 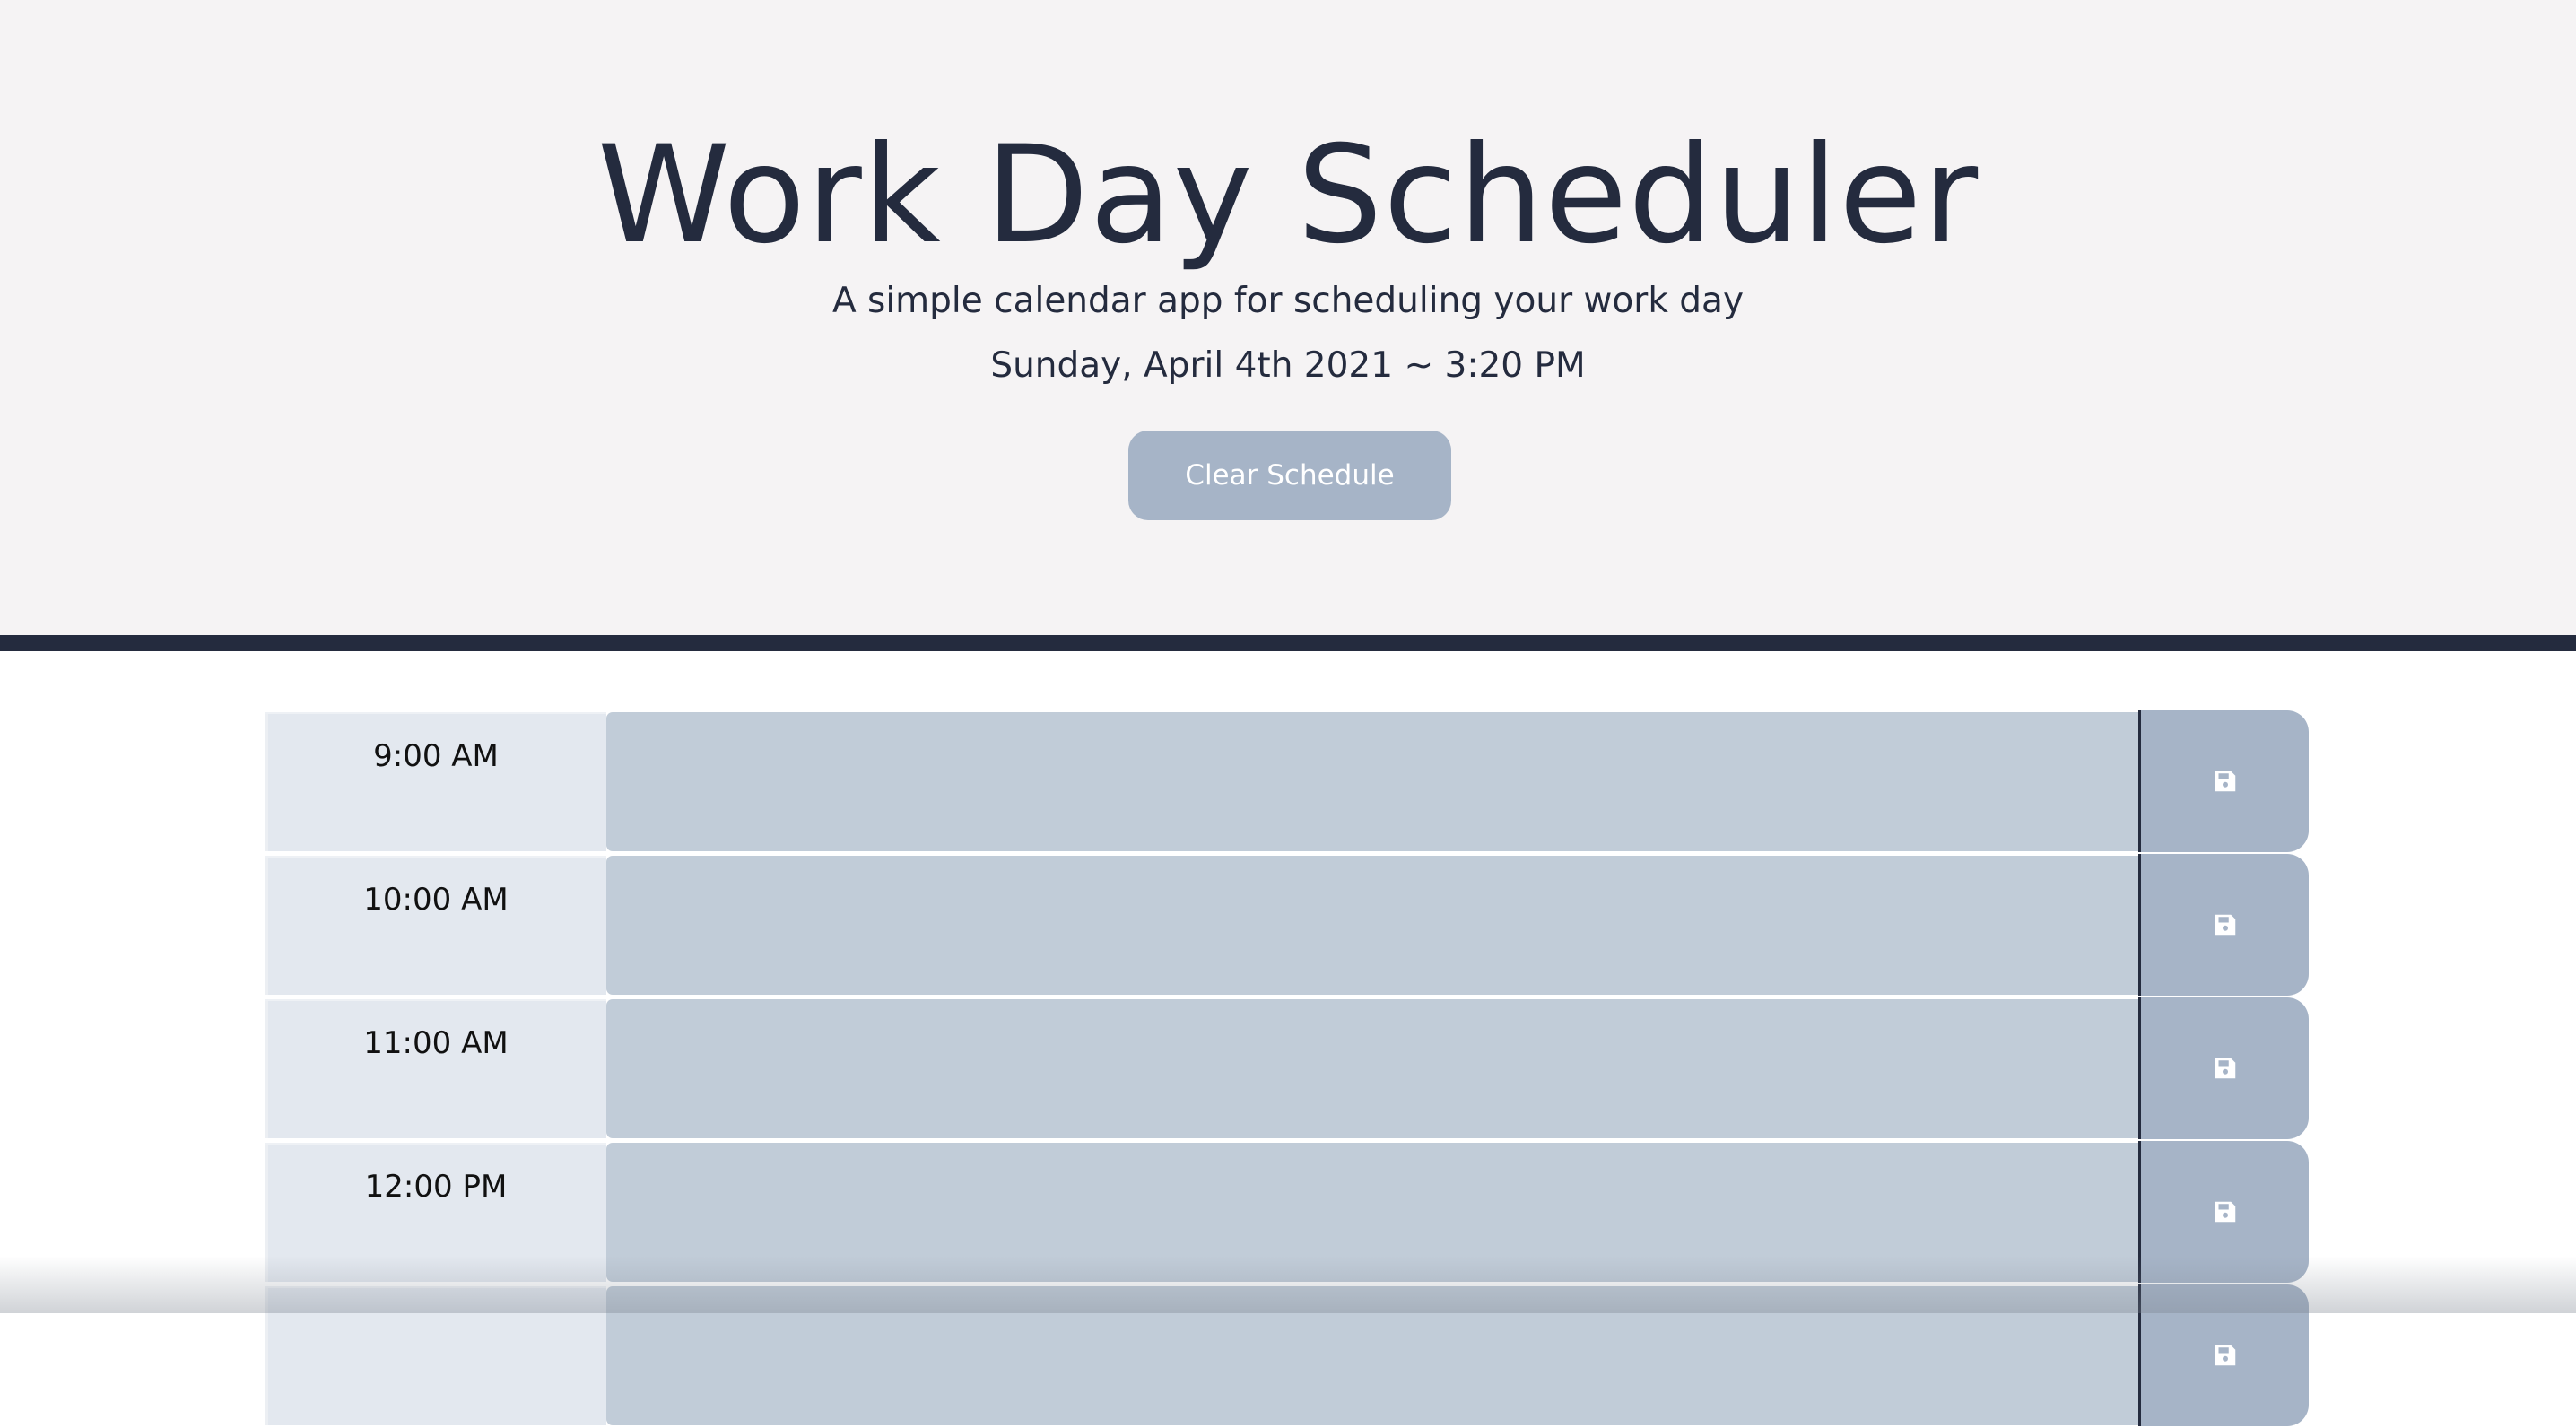 I want to click on hour-label: 9:00 AM, so click(x=435, y=782).